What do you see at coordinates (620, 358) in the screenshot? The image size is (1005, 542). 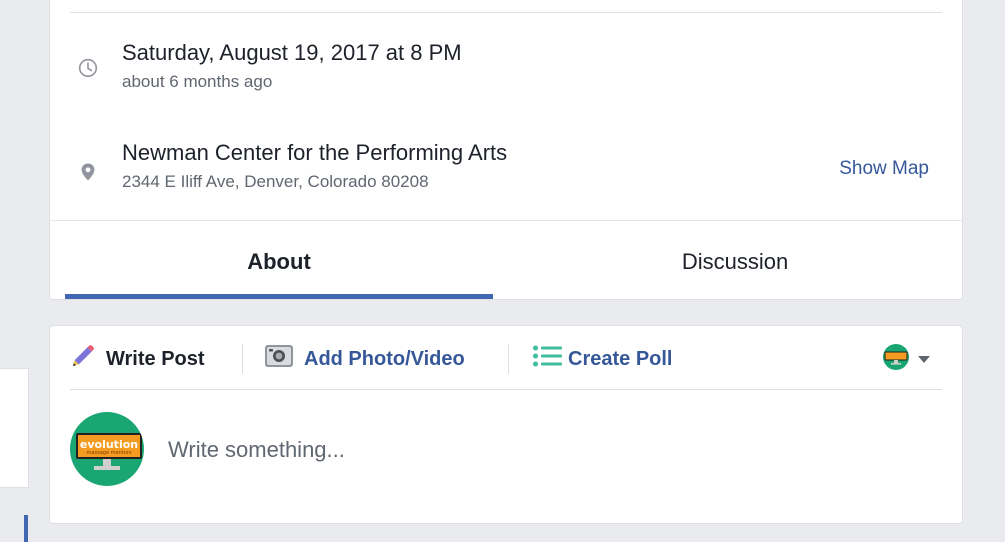 I see `create-poll-label: Create Poll` at bounding box center [620, 358].